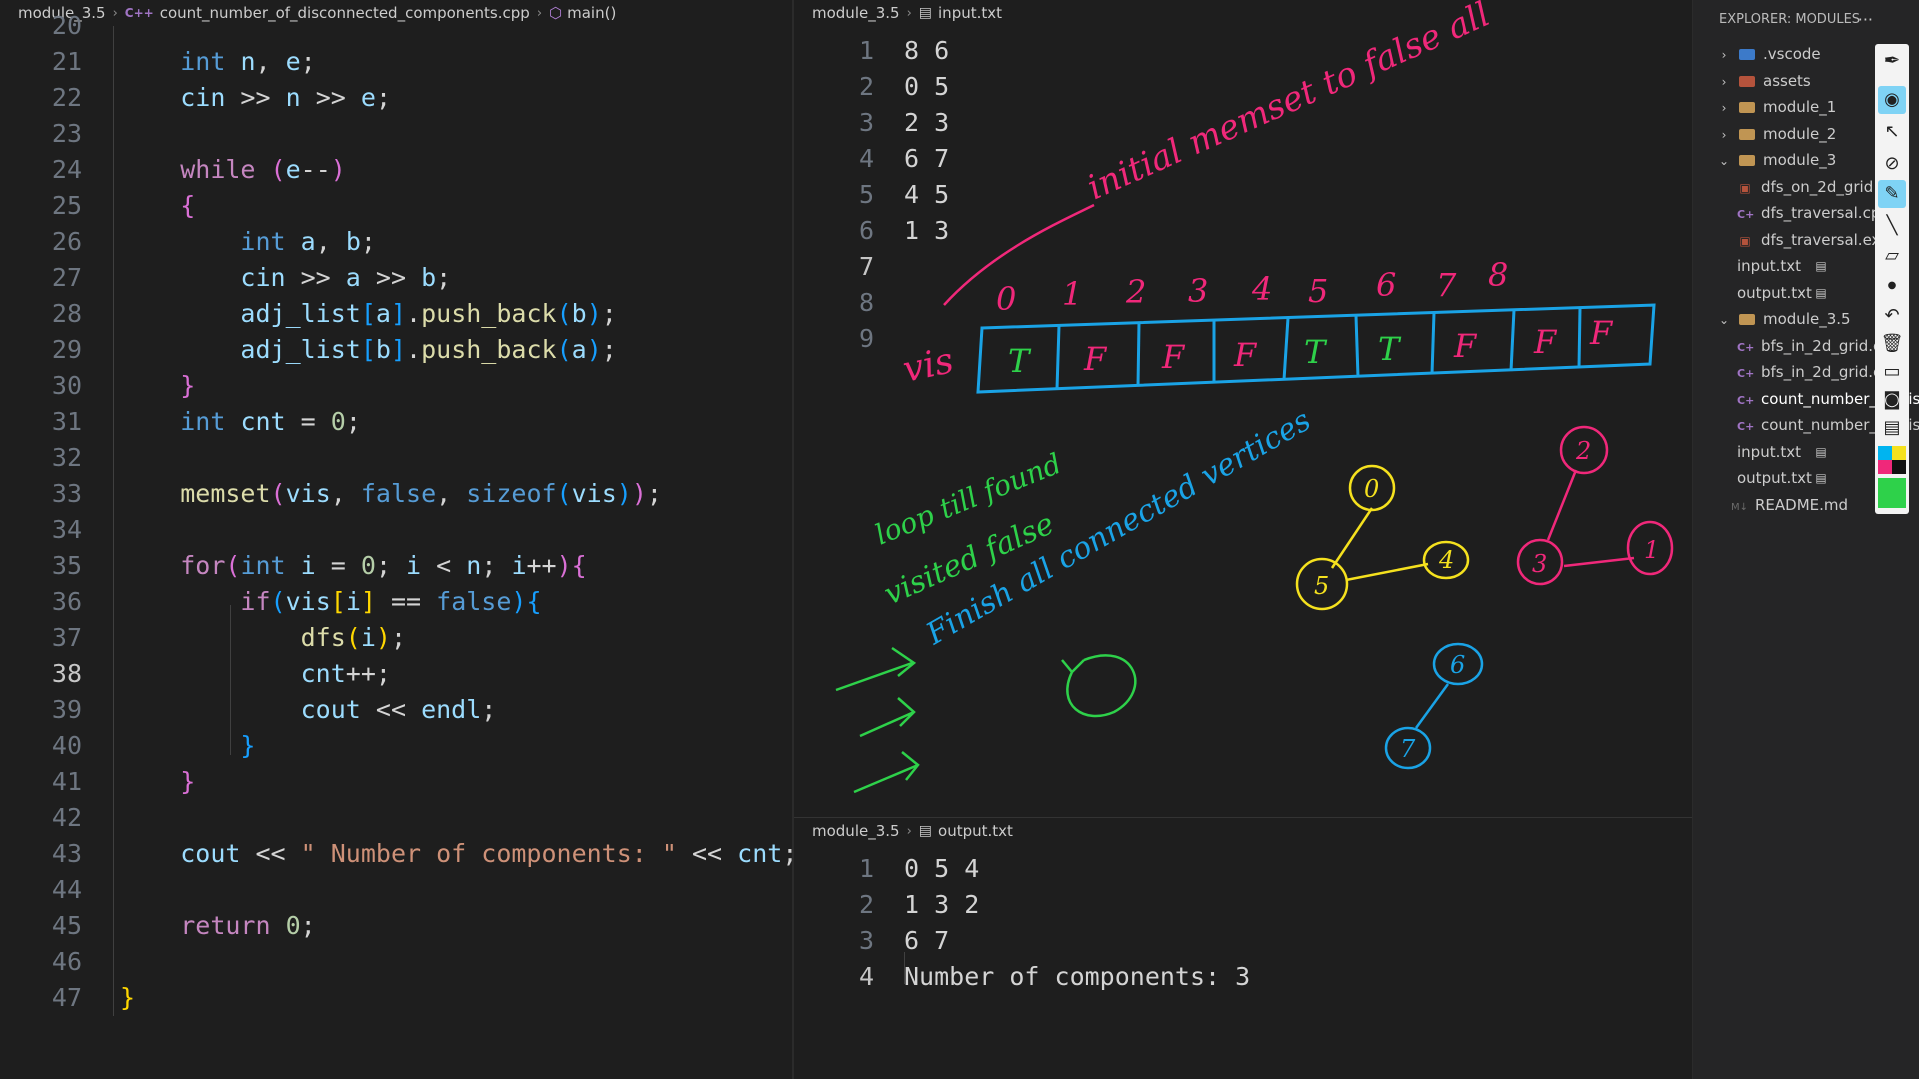 This screenshot has width=1919, height=1079. I want to click on cursor-icon: ↖, so click(1892, 132).